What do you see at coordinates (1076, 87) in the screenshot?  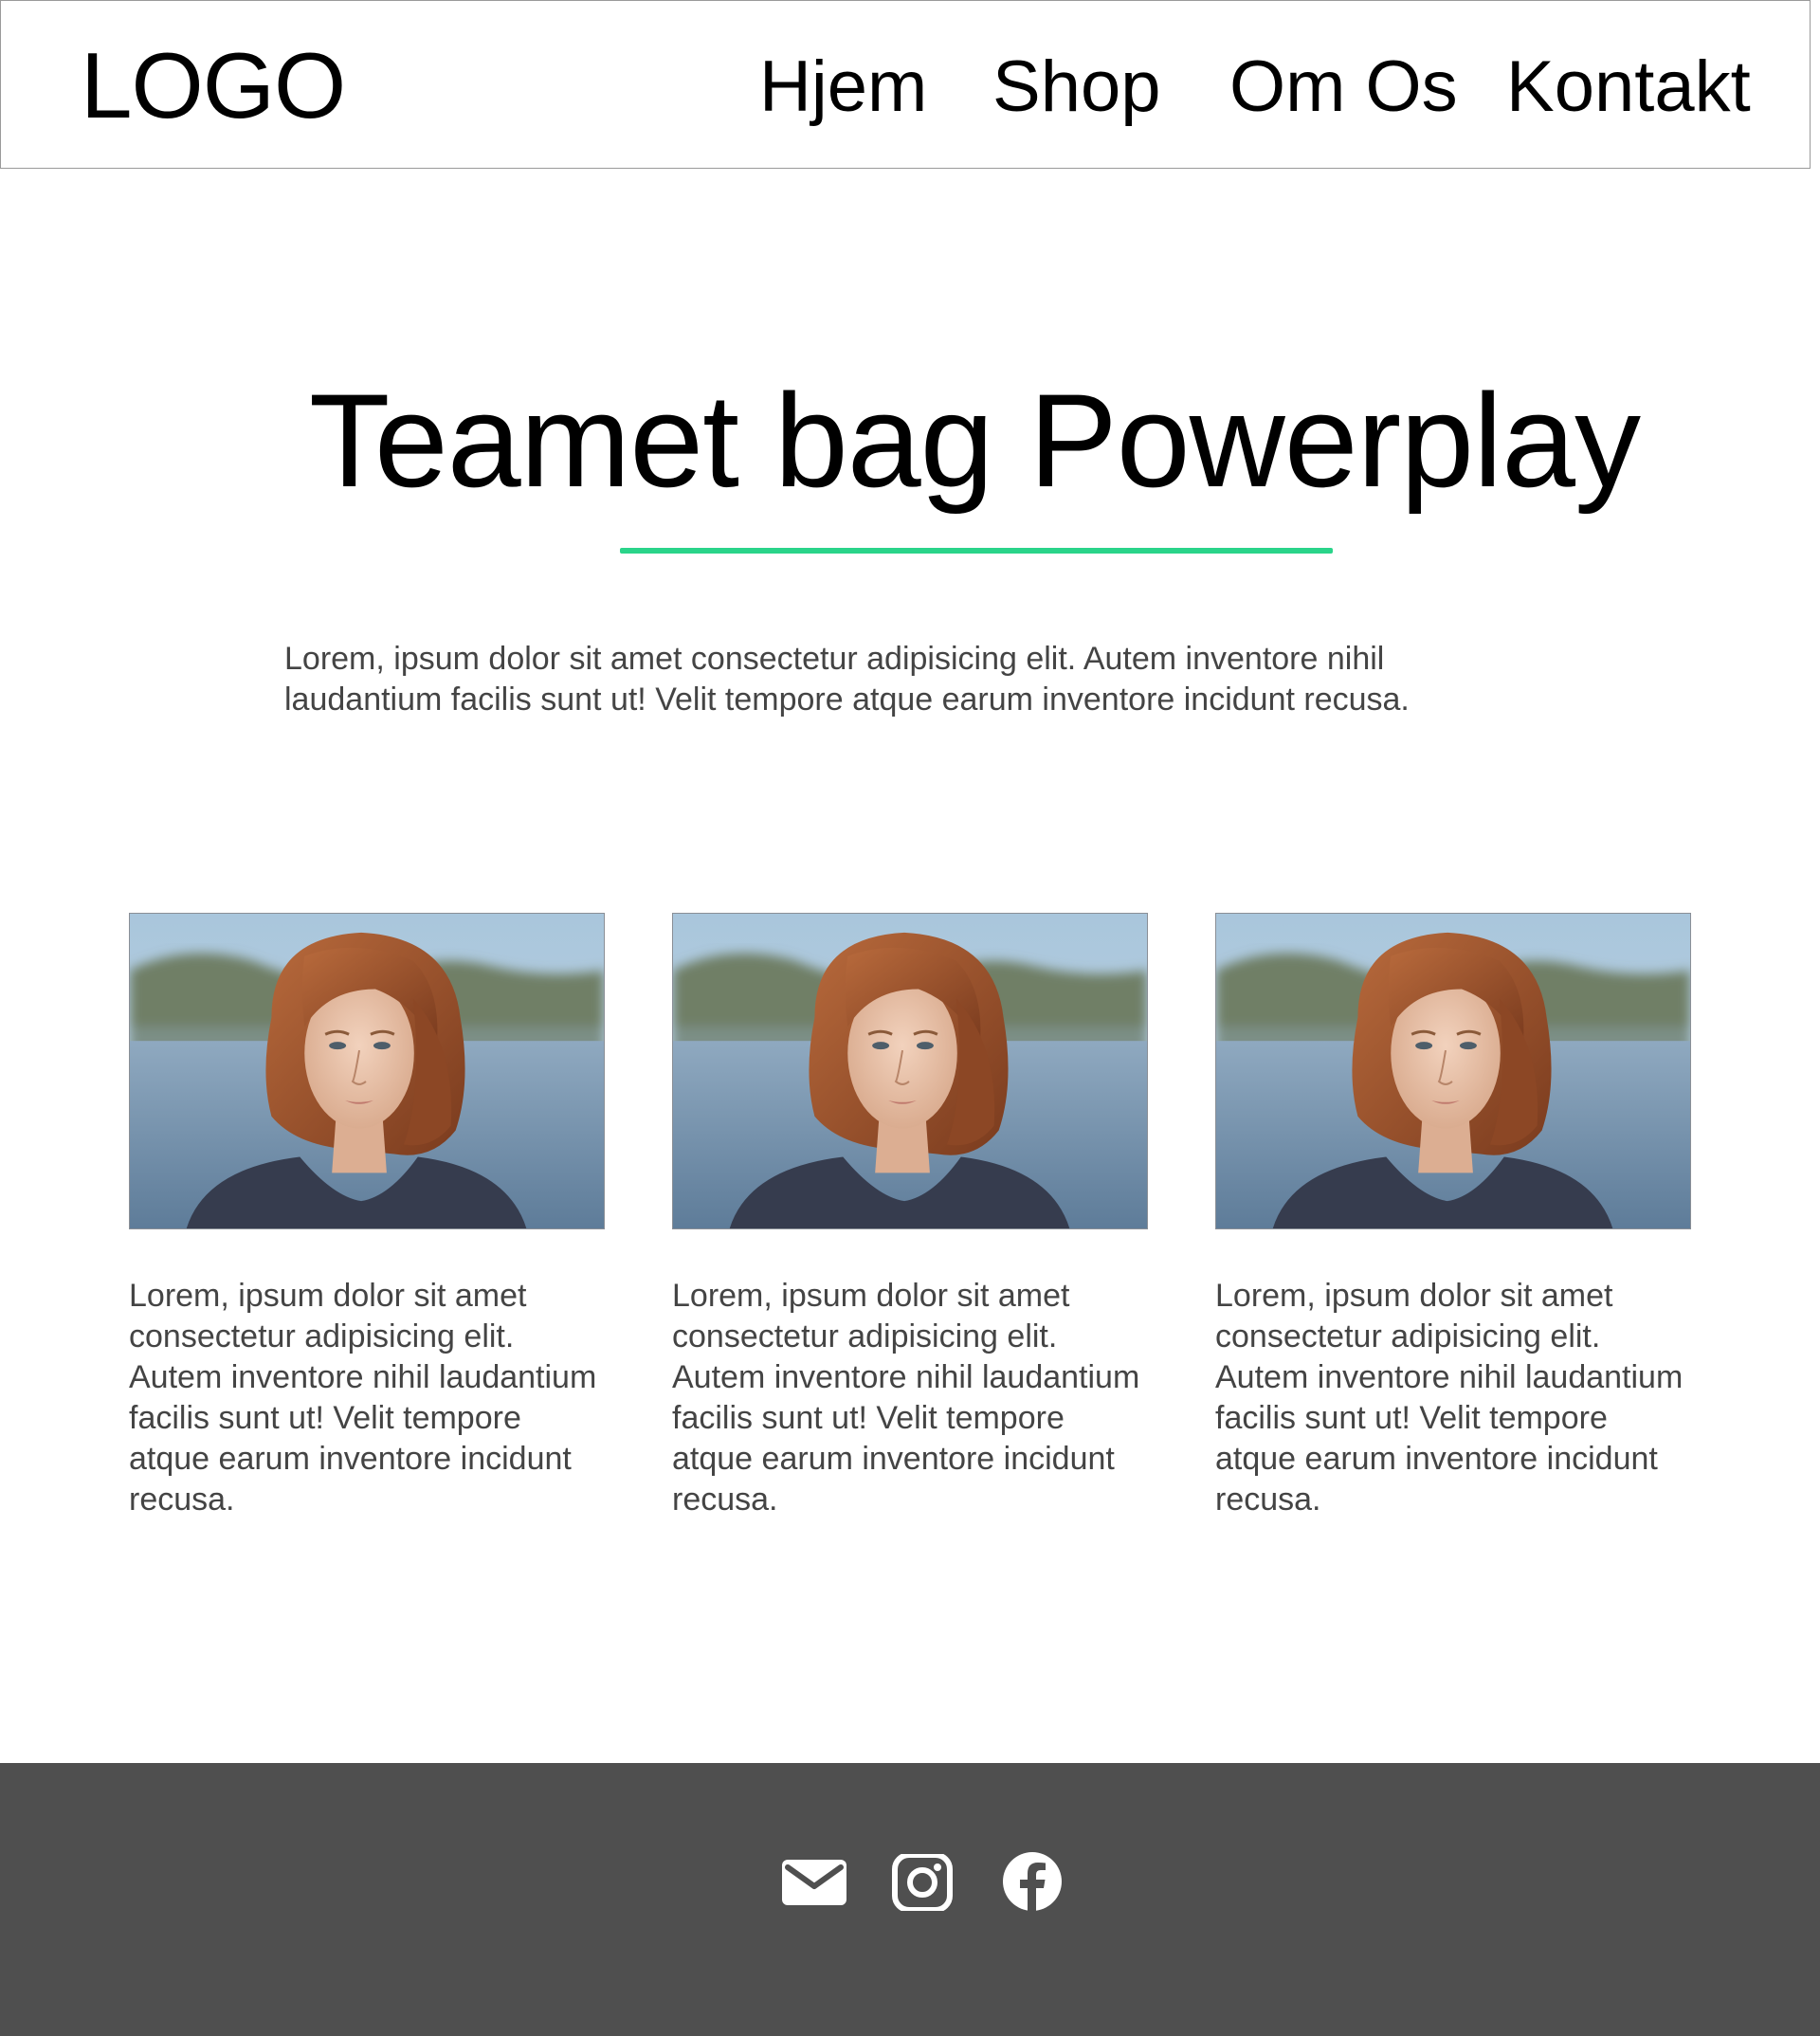 I see `nav-item-shop: Shop` at bounding box center [1076, 87].